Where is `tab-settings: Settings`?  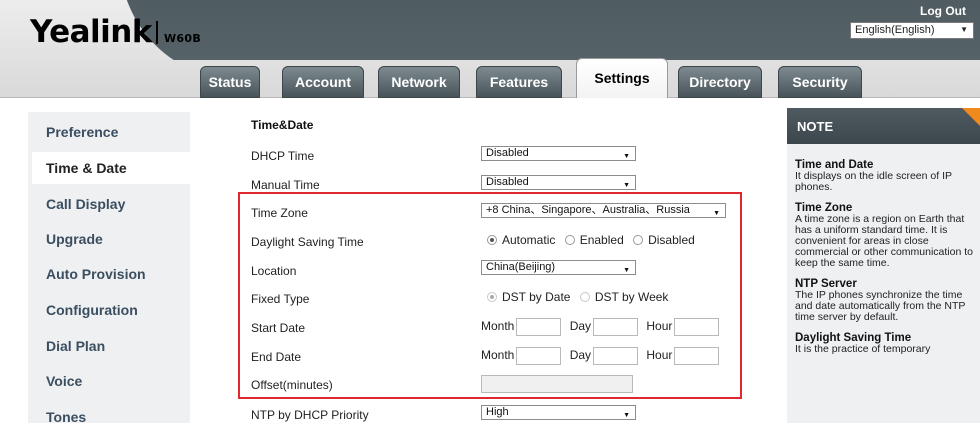
tab-settings: Settings is located at coordinates (622, 78).